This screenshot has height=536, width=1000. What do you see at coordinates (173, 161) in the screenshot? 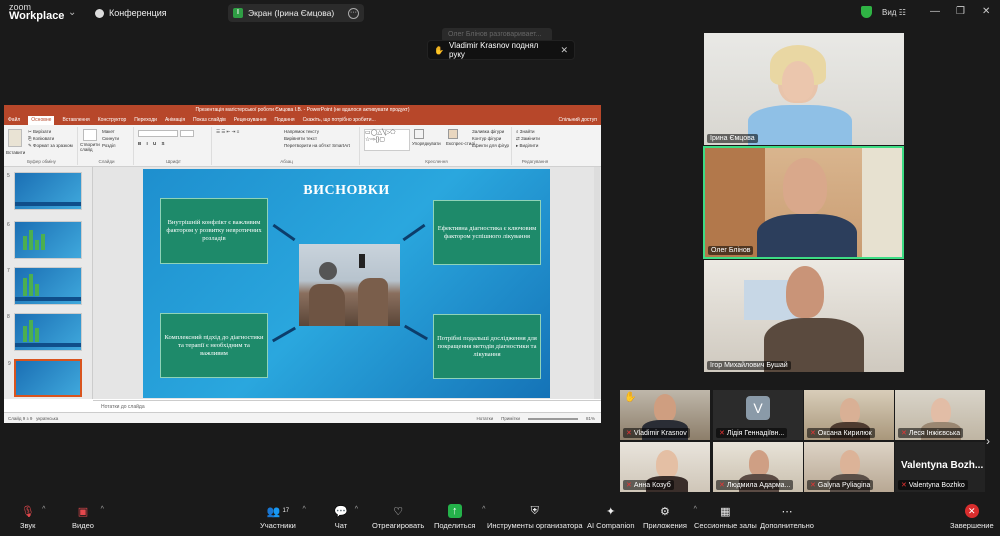
I see `font-group-label: Шрифт` at bounding box center [173, 161].